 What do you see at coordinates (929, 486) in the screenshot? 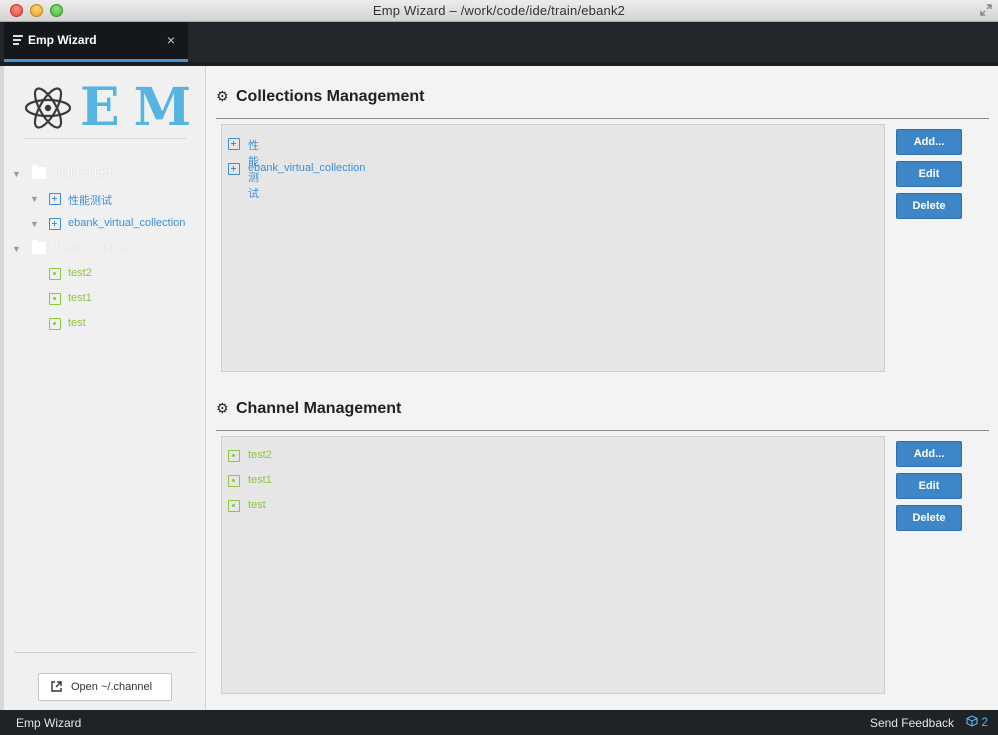
I see `edit-channel-button: Edit` at bounding box center [929, 486].